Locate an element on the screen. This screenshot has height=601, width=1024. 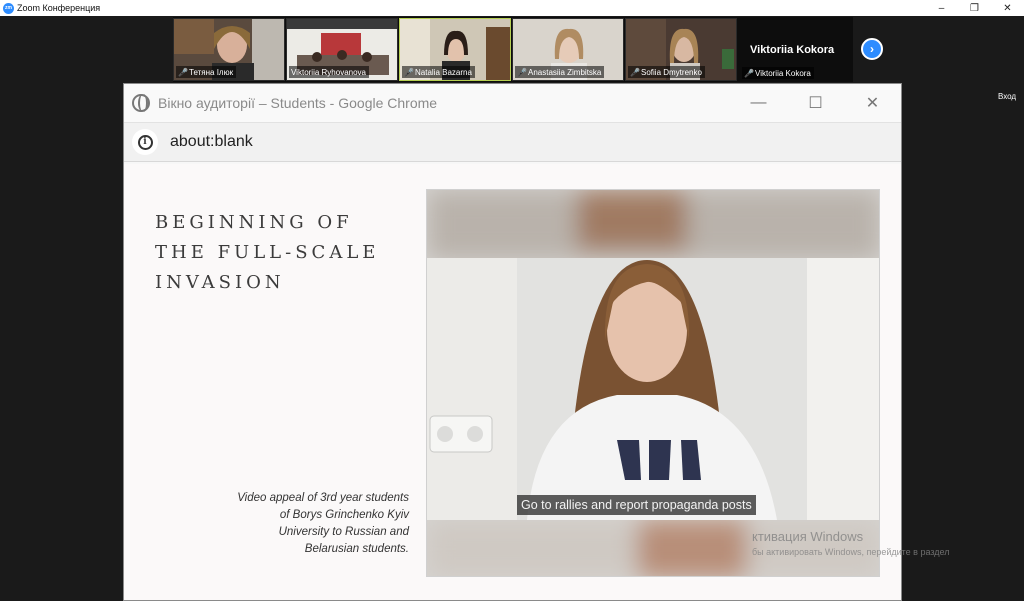
globe-icon is located at coordinates (141, 103).